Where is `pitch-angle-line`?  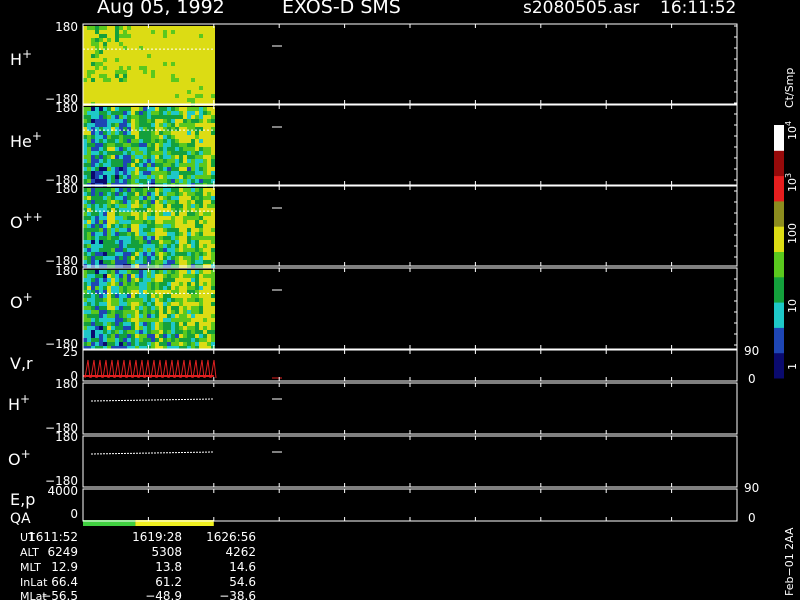
pitch-angle-line is located at coordinates (152, 400).